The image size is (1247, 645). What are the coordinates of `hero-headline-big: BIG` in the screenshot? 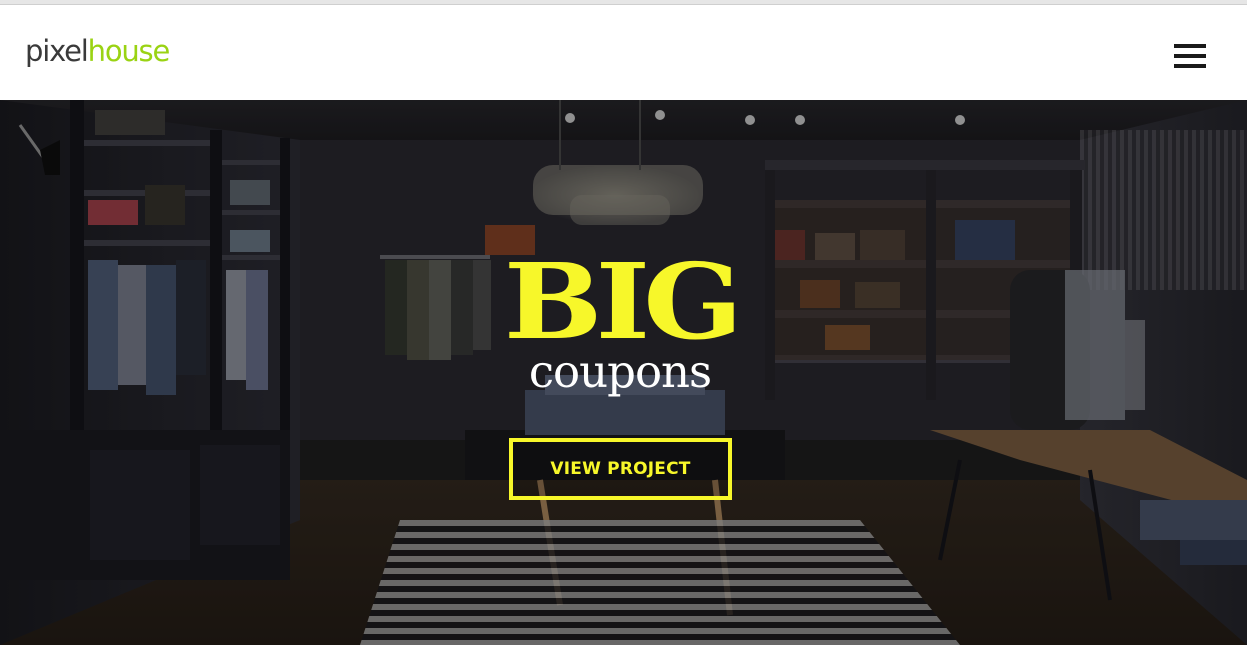 It's located at (623, 301).